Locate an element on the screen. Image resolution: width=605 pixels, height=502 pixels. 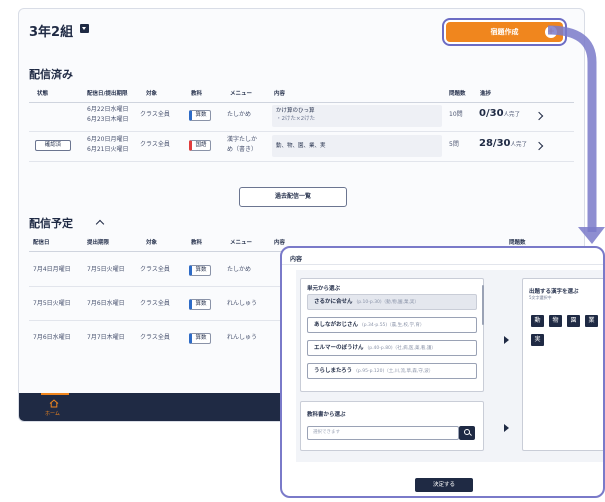
kanji-chip: 園 is located at coordinates (573, 321).